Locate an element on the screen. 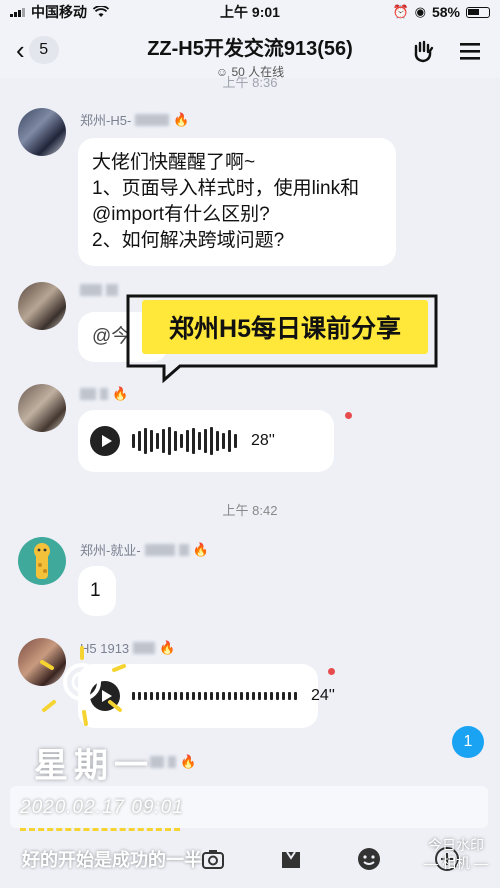 This screenshot has width=500, height=888. watermark-logo: 今日水印 — 相机 — is located at coordinates (456, 854).